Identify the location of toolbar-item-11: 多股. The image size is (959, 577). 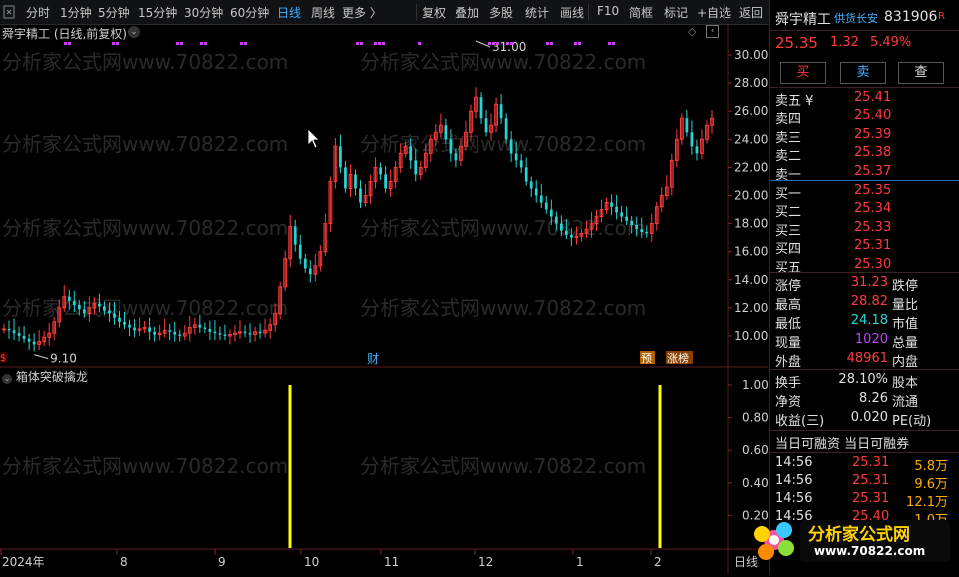
(501, 12).